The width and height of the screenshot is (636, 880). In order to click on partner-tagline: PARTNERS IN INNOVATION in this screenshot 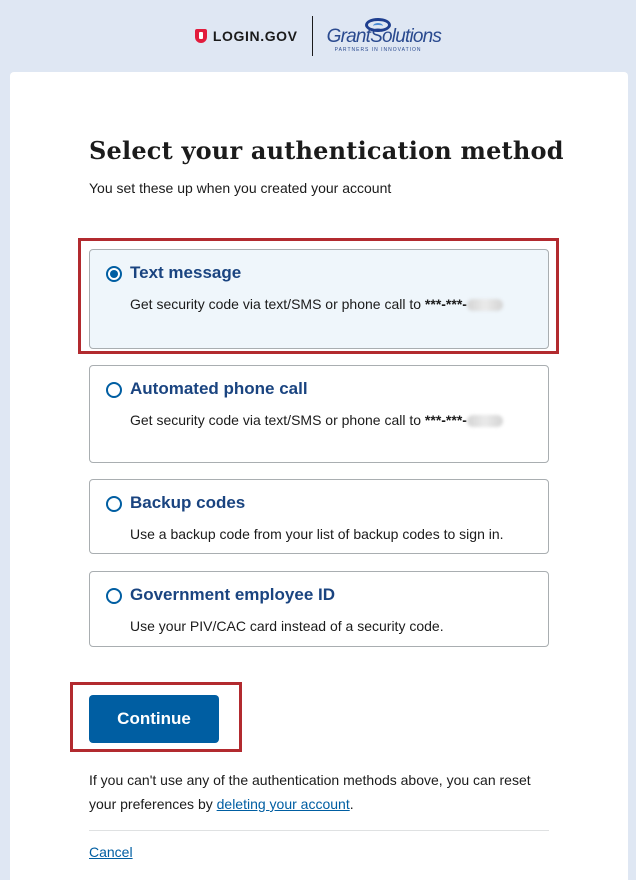, I will do `click(378, 49)`.